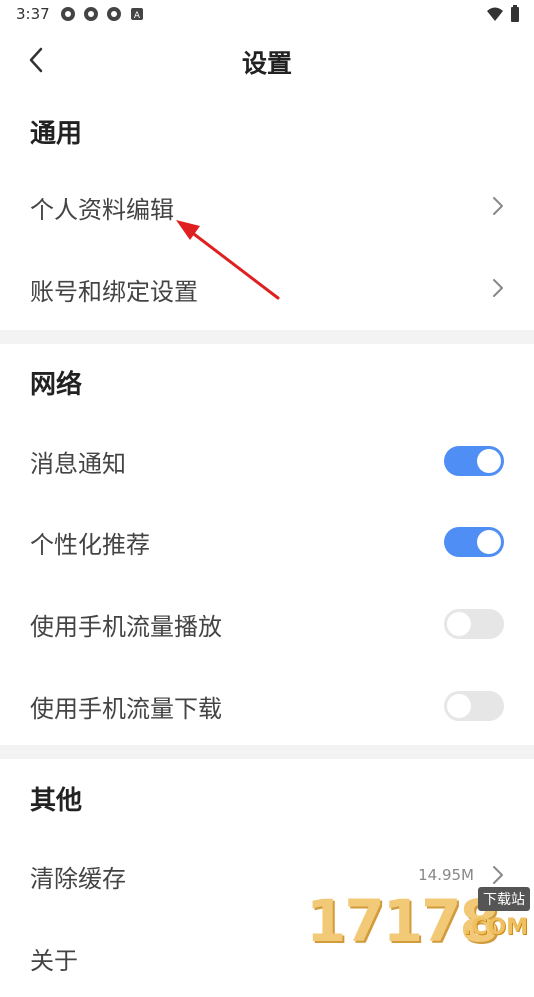  What do you see at coordinates (56, 134) in the screenshot?
I see `section-title-general: 通用` at bounding box center [56, 134].